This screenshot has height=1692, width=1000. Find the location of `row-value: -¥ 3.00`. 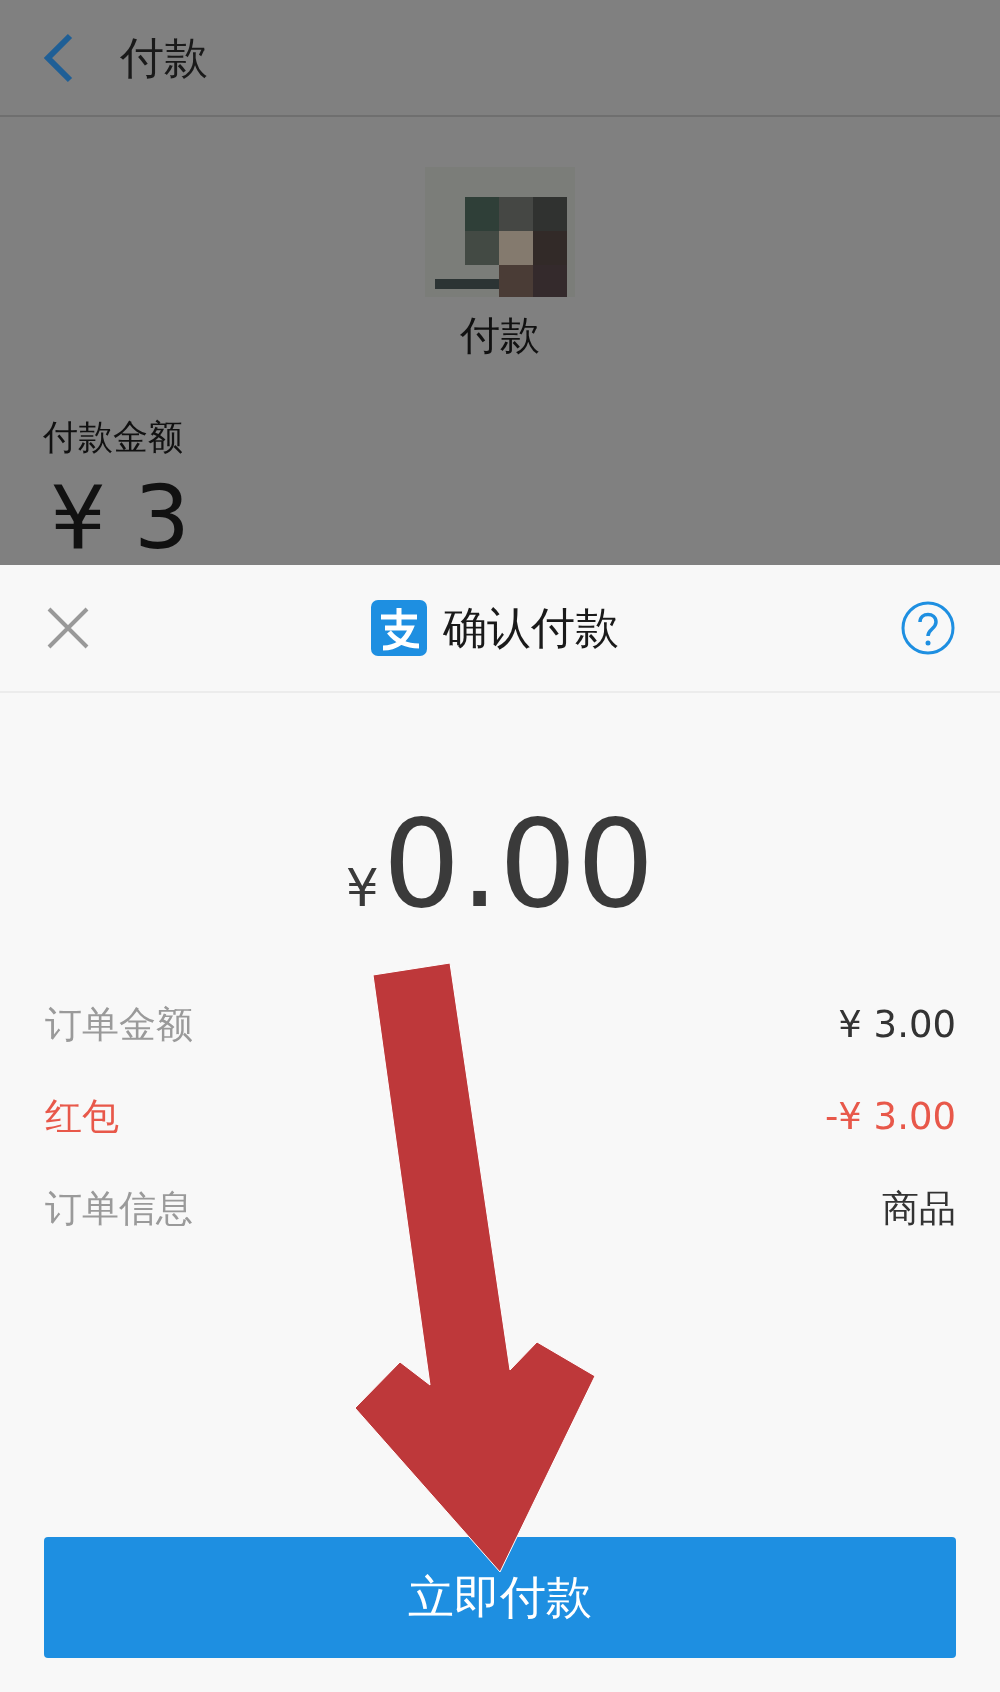

row-value: -¥ 3.00 is located at coordinates (890, 1117).